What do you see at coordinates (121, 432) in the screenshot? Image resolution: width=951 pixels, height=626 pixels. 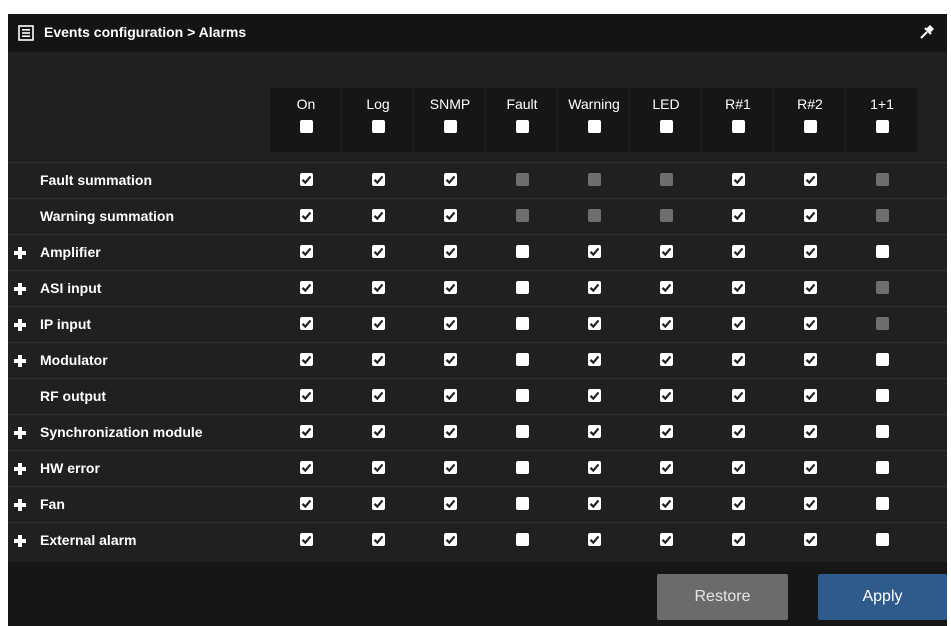 I see `alarm-row-label: Synchronization module` at bounding box center [121, 432].